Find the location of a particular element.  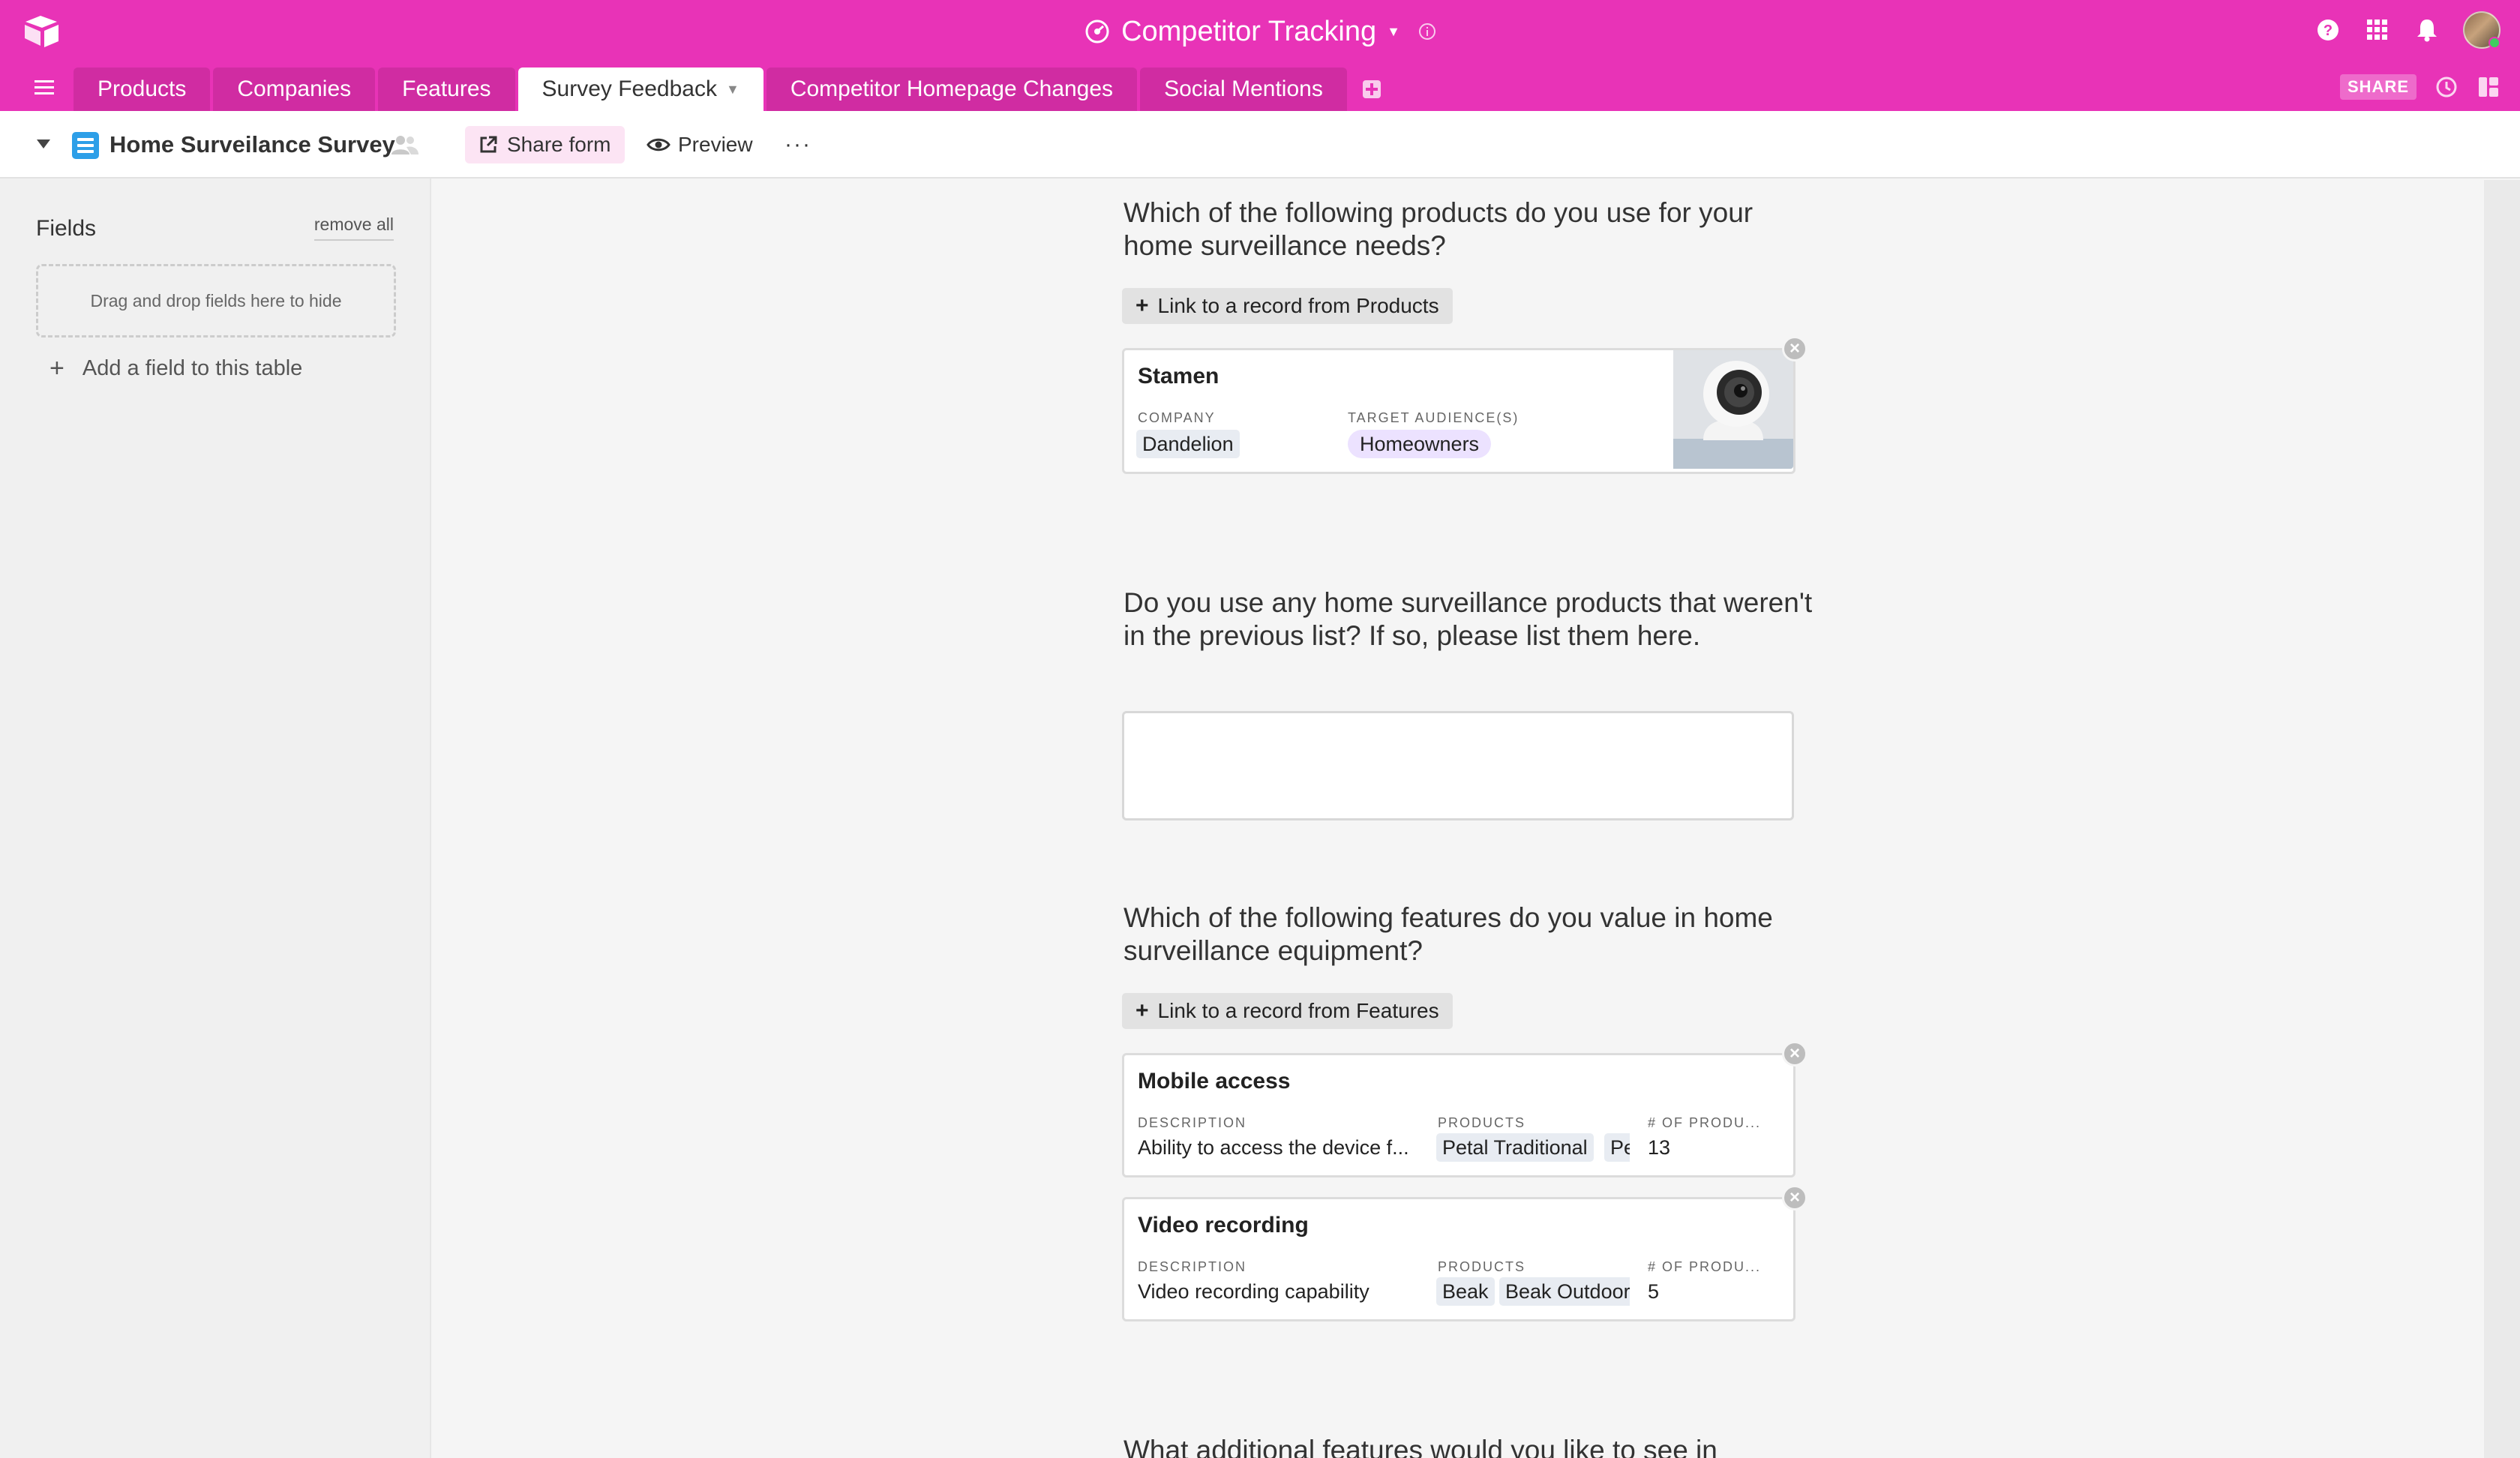

audience-chip: Homeowners is located at coordinates (1420, 444).